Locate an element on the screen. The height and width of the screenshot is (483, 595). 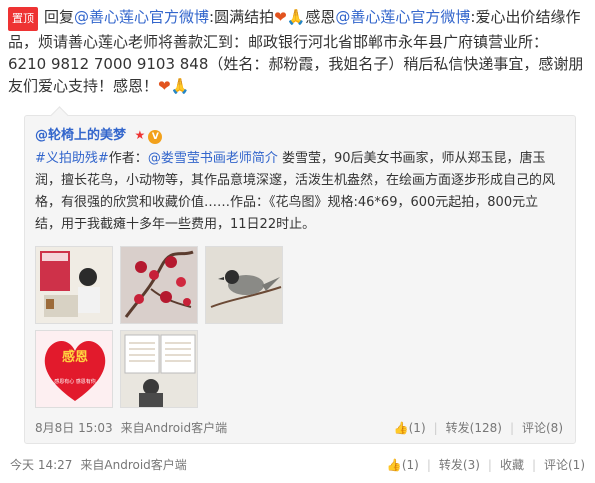
thumbnail-heart-thanks: 感恩 感恩有心 感恩有你 is located at coordinates (74, 369).